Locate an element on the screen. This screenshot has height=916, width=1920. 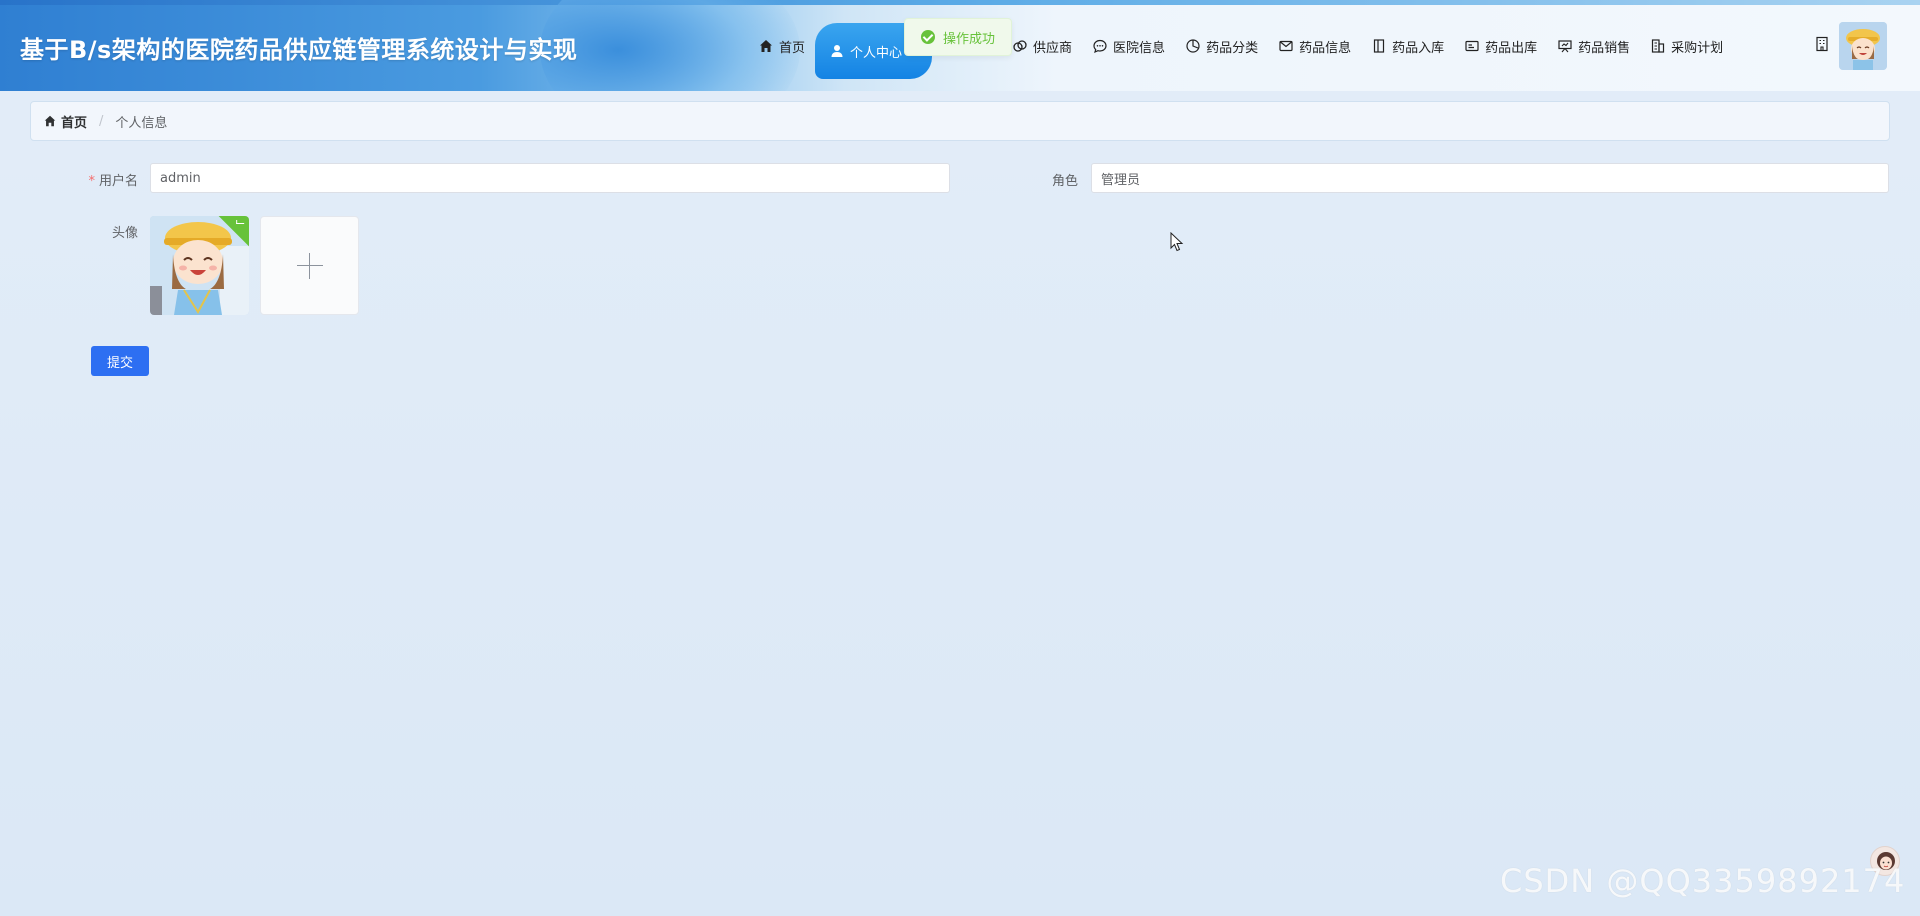
building-icon is located at coordinates (1822, 44).